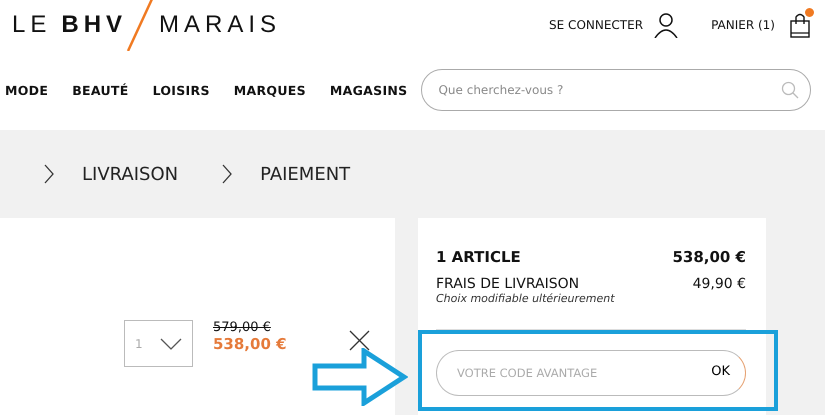 Image resolution: width=825 pixels, height=415 pixels. Describe the element at coordinates (616, 90) in the screenshot. I see `search-field: Que cherchez-vous ?` at that location.